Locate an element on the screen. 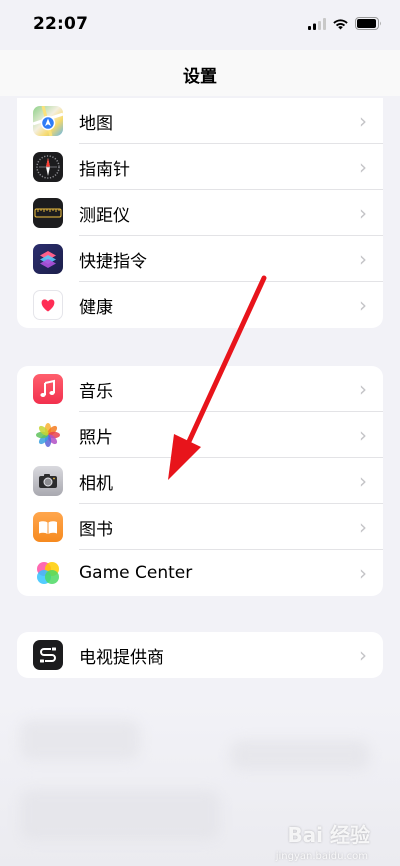  settings-row-label: 测距仪 is located at coordinates (104, 215).